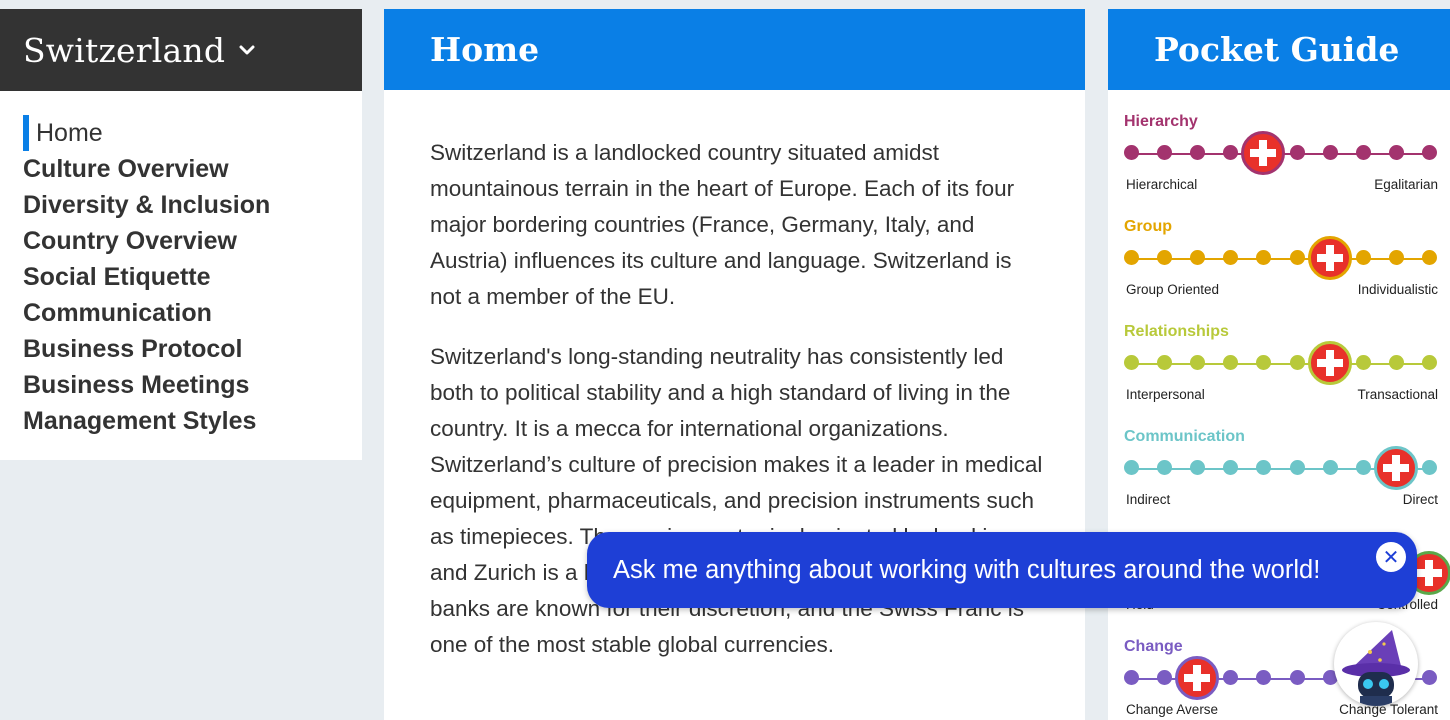 Image resolution: width=1450 pixels, height=720 pixels. Describe the element at coordinates (1165, 394) in the screenshot. I see `scale-left-label: Interpersonal` at that location.